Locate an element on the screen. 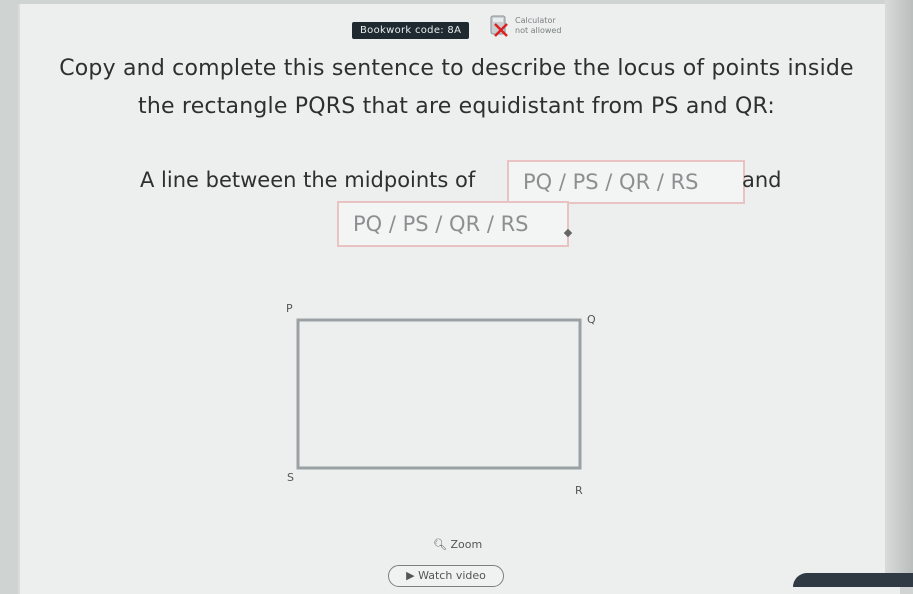 This screenshot has width=913, height=594. video-icon: ▶ is located at coordinates (410, 575).